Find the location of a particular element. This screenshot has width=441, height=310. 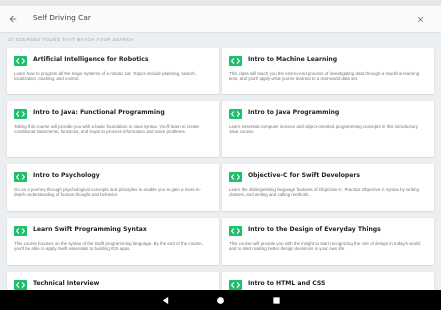

search-query: Self Driving Car is located at coordinates (62, 17).